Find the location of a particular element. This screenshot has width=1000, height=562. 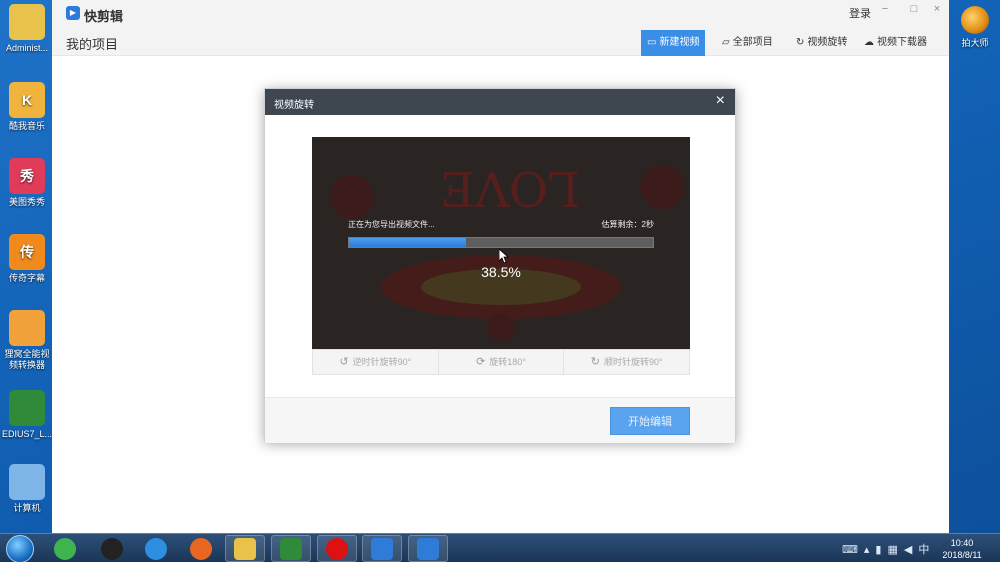

network-icon: ▦ is located at coordinates (895, 550).